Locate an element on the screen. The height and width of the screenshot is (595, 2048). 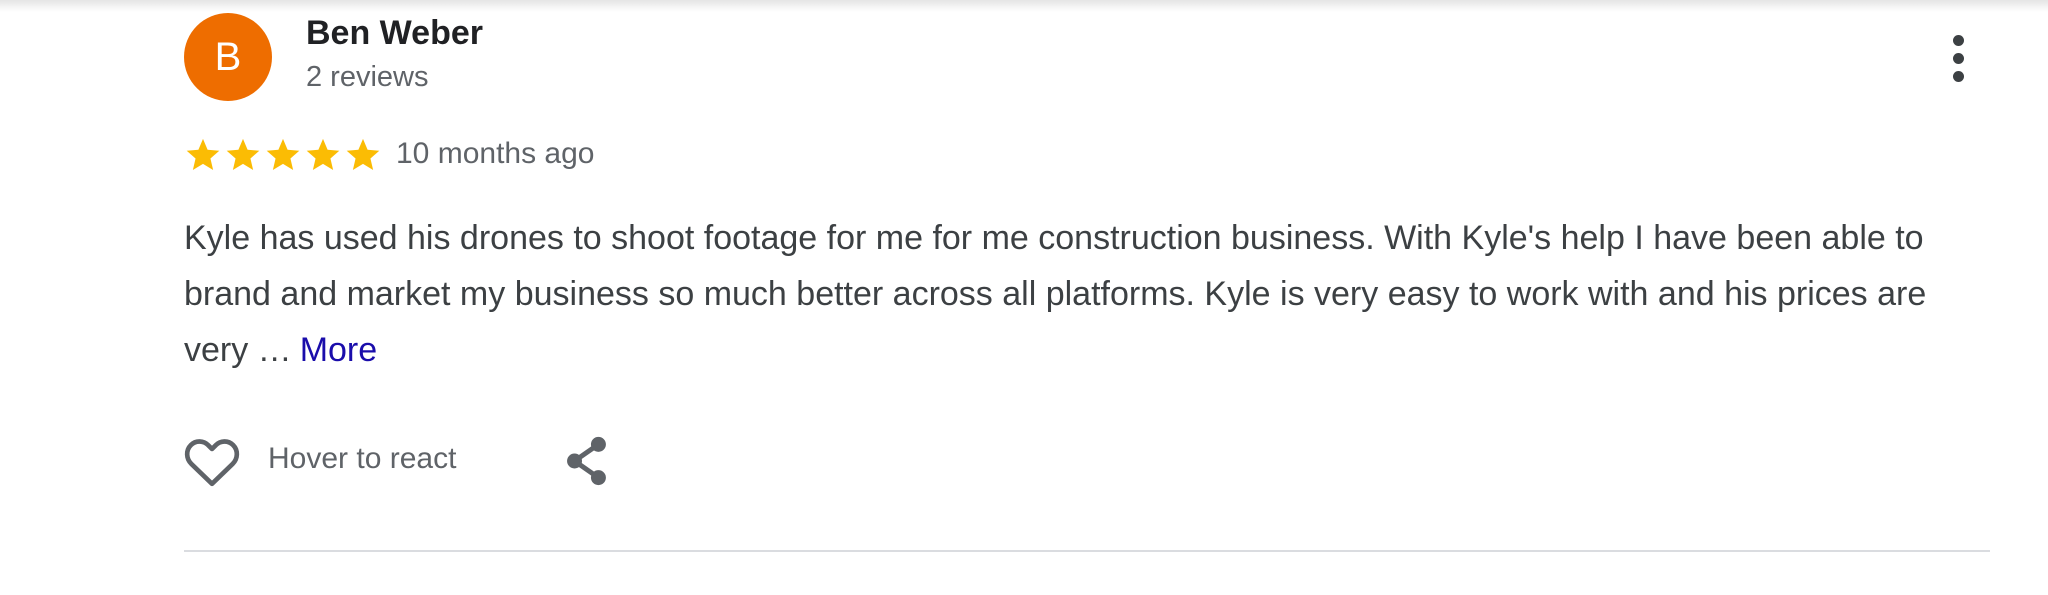
divider is located at coordinates (1087, 551).